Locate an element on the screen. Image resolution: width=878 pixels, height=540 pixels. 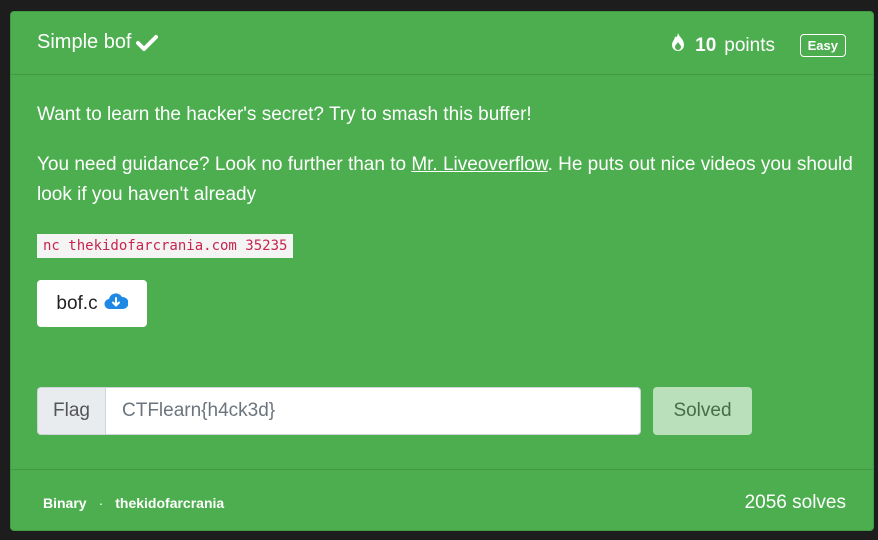
solves-count: 2056 solves is located at coordinates (795, 502).